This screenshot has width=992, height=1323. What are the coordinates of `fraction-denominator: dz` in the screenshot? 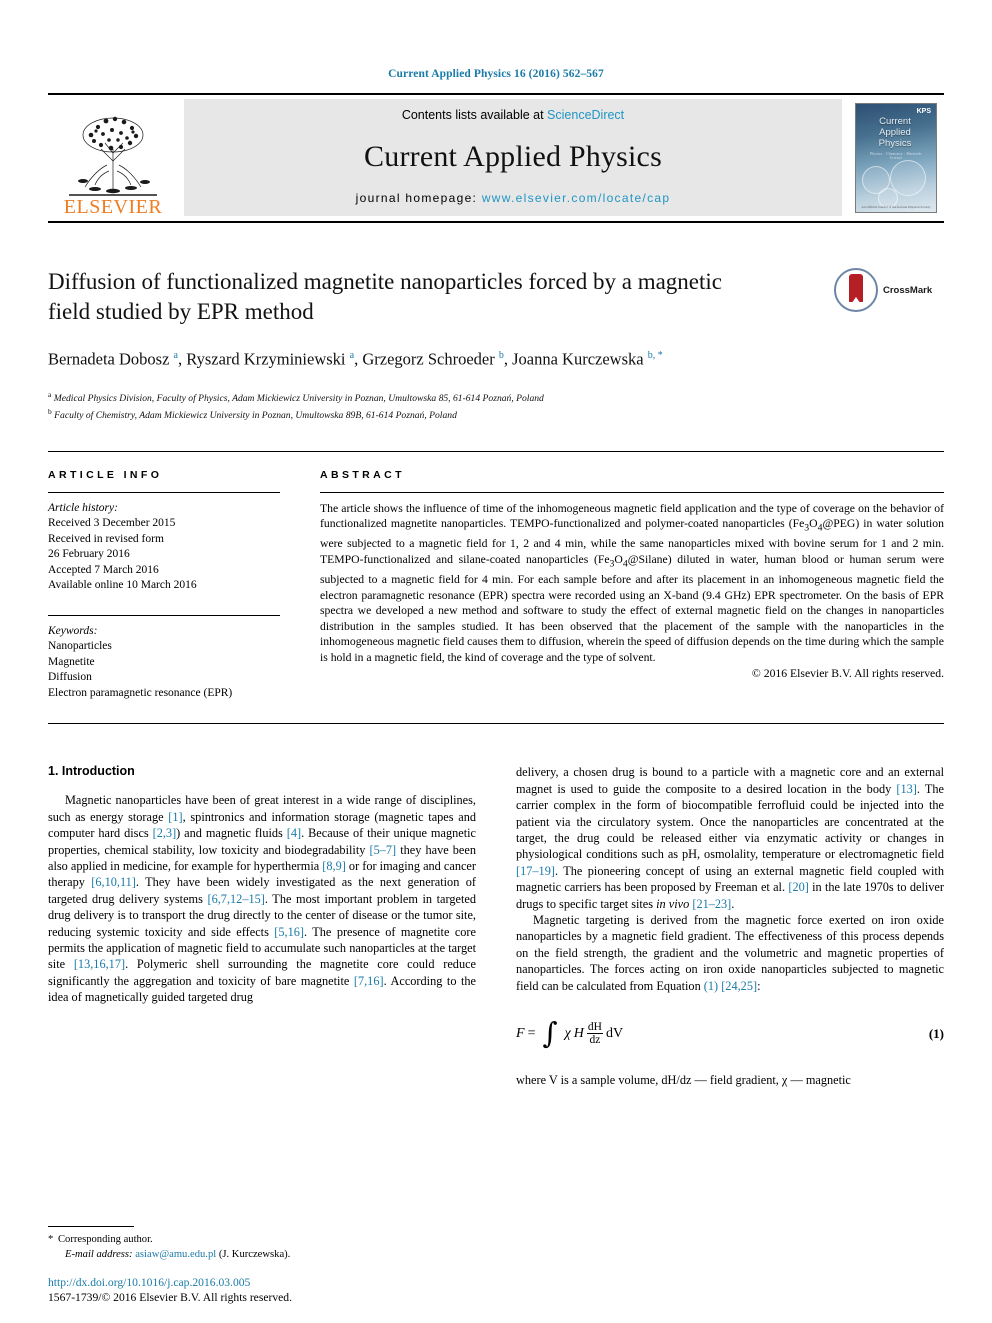 It's located at (595, 1040).